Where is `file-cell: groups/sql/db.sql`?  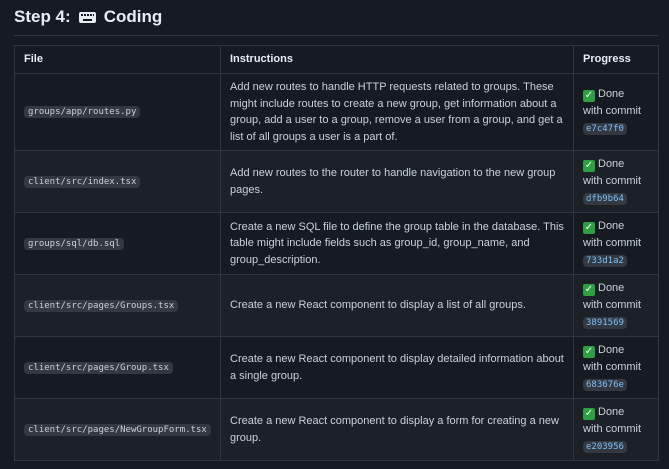
file-cell: groups/sql/db.sql is located at coordinates (117, 243).